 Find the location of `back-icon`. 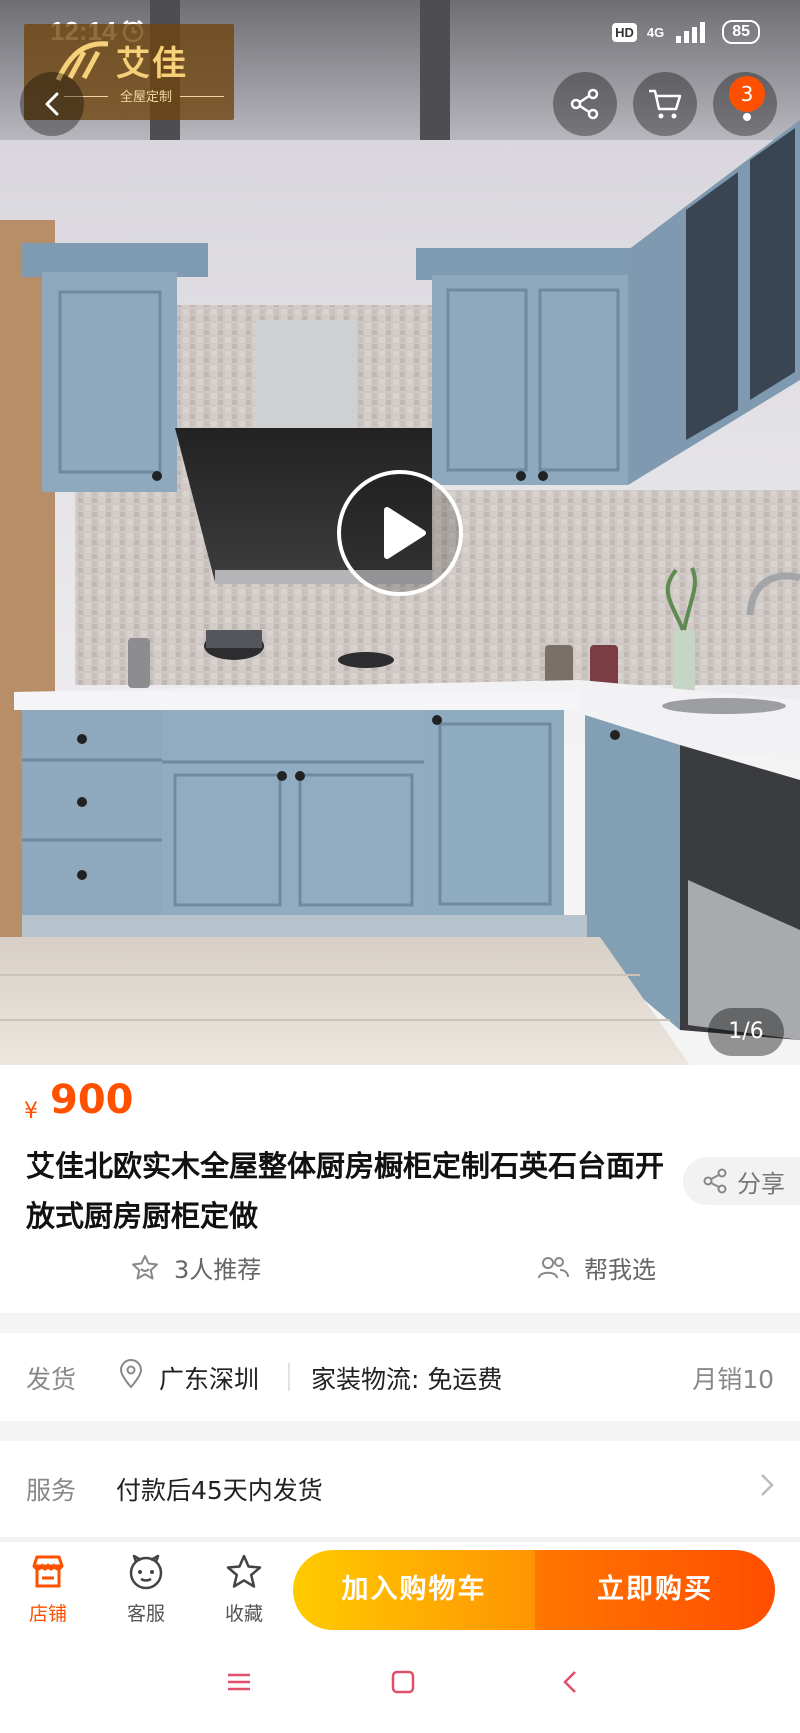

back-icon is located at coordinates (52, 104).